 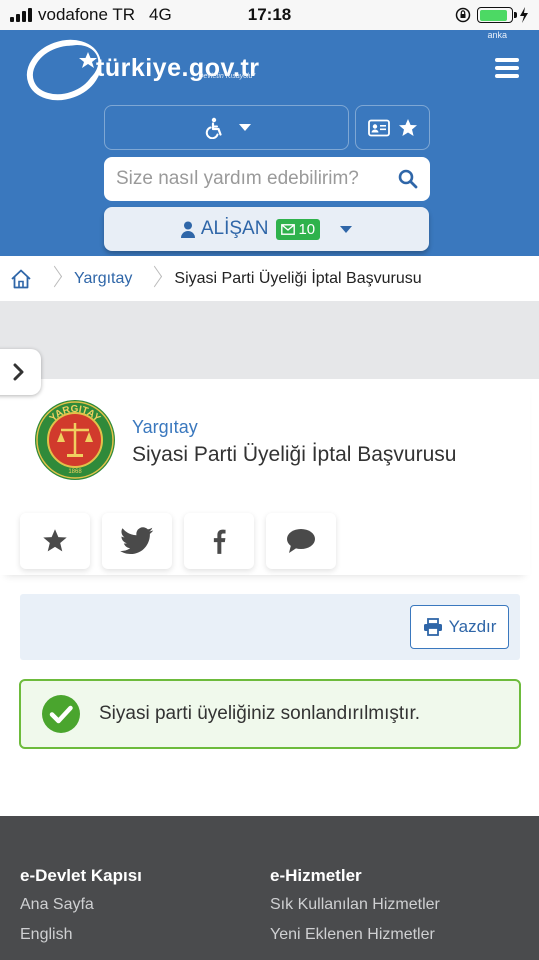 I want to click on home-icon, so click(x=21, y=279).